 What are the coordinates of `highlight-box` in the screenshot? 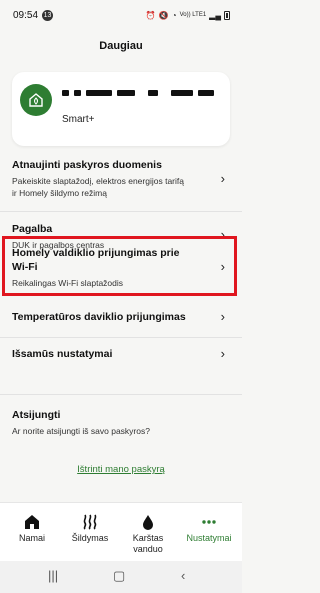 It's located at (119, 266).